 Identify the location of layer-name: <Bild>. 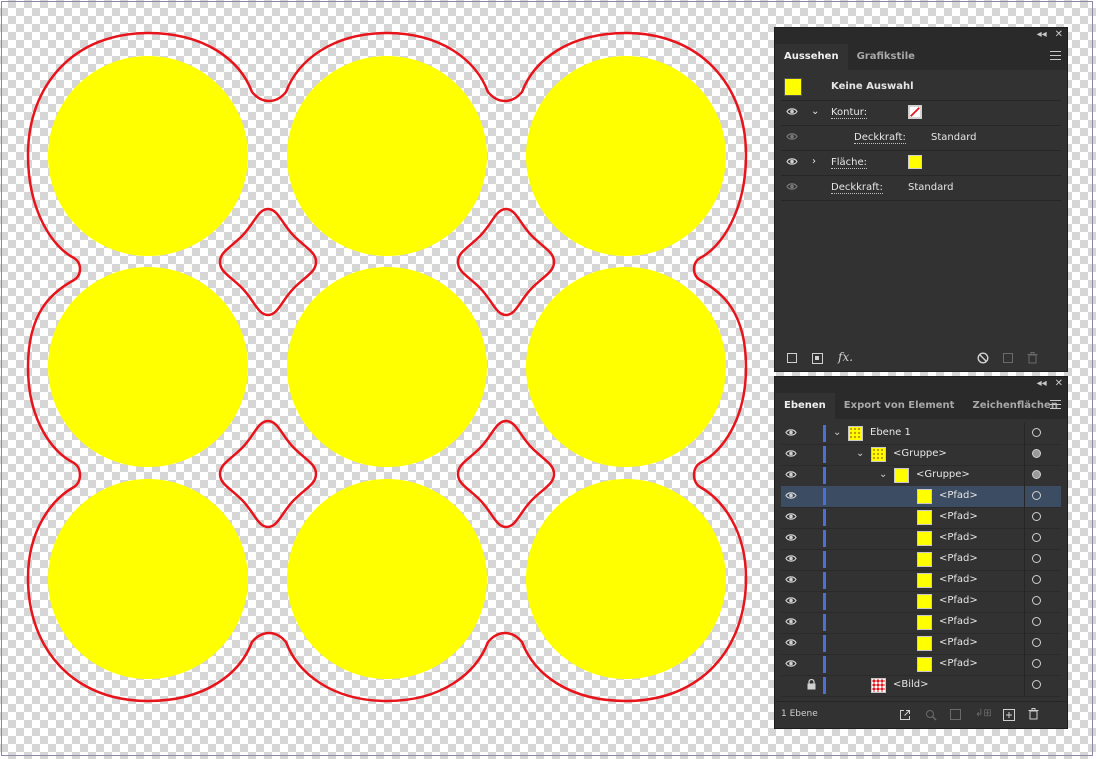
(911, 684).